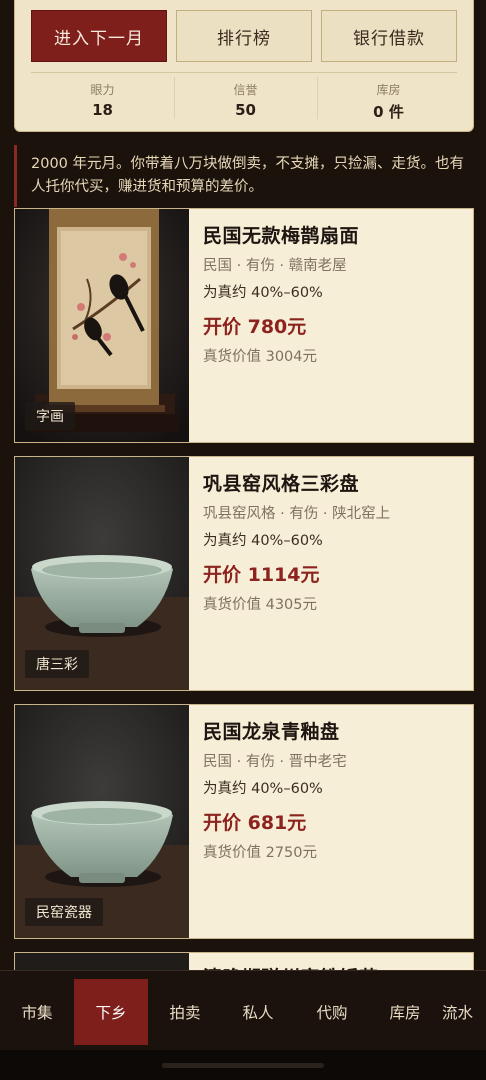  What do you see at coordinates (245, 100) in the screenshot?
I see `stat-reputation: 信誉 50` at bounding box center [245, 100].